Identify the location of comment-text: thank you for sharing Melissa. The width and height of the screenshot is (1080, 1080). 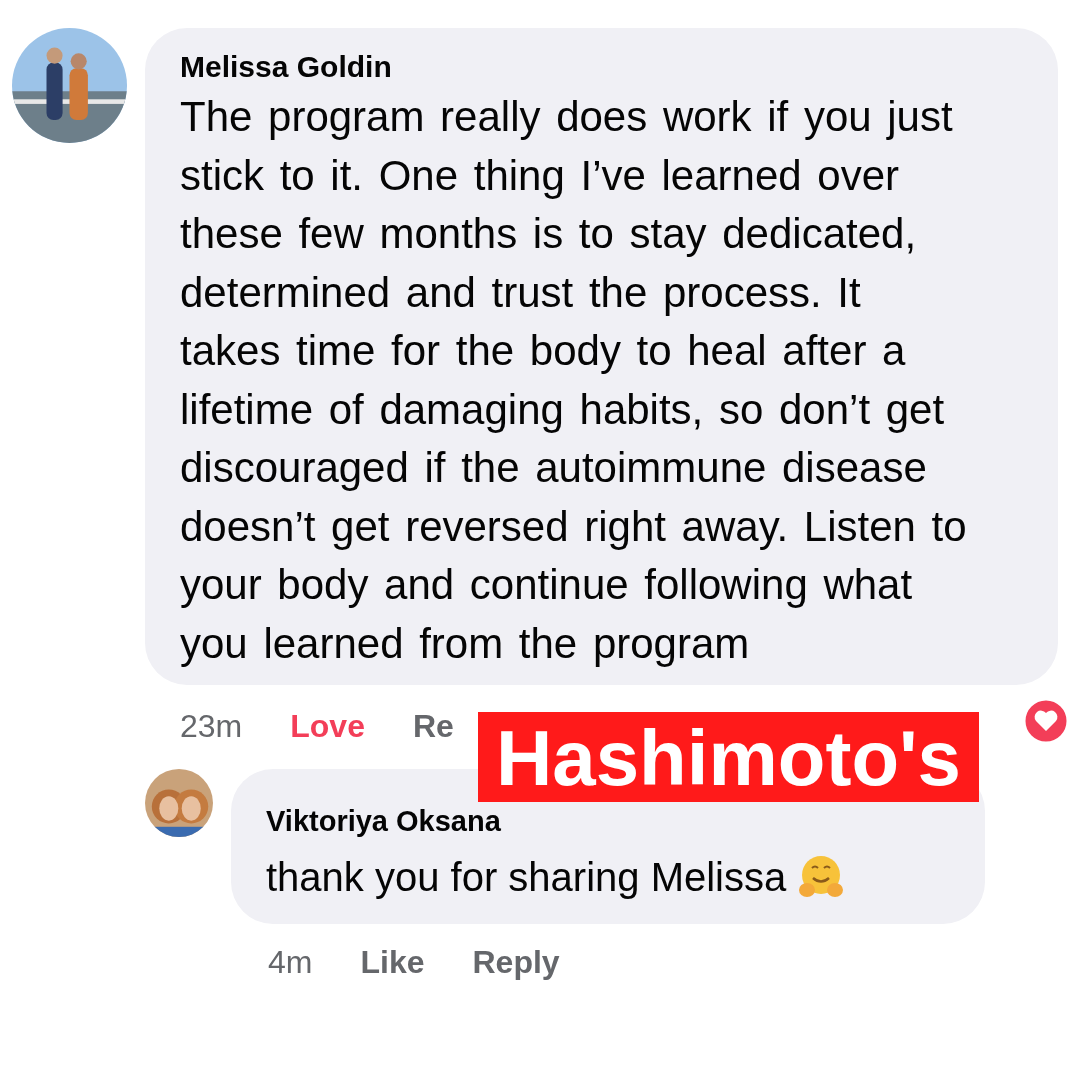
(526, 877).